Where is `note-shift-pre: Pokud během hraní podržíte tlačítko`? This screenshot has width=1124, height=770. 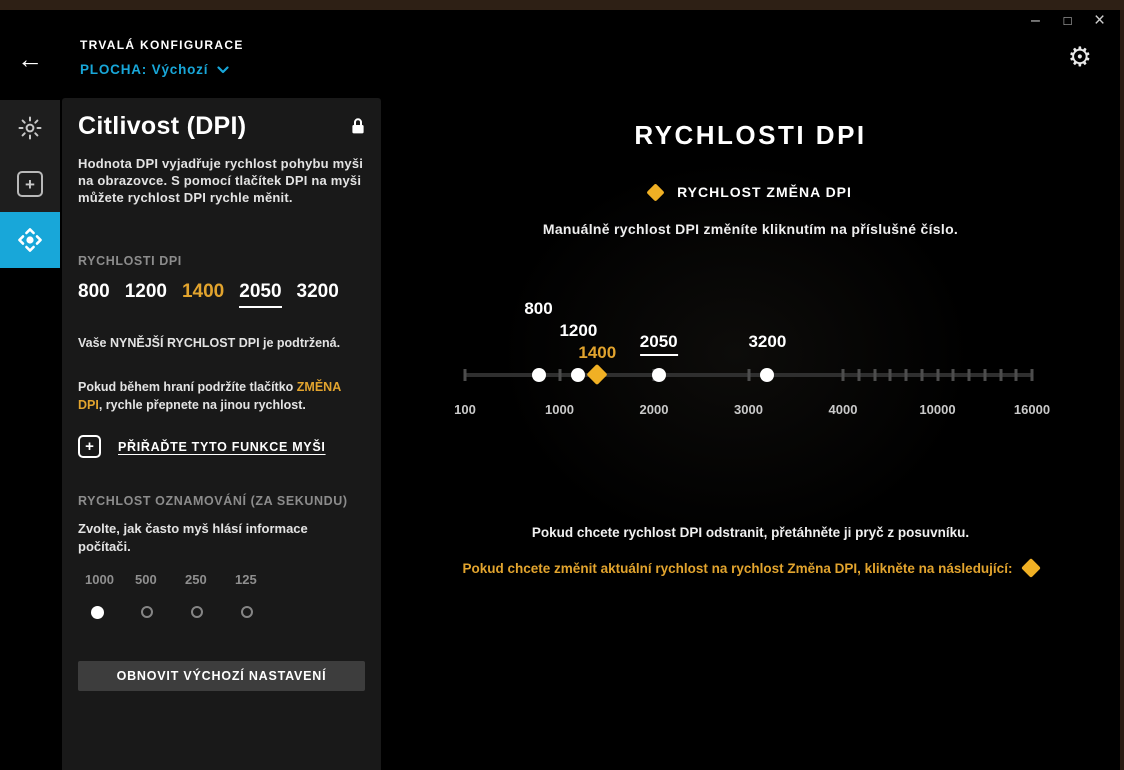
note-shift-pre: Pokud během hraní podržíte tlačítko is located at coordinates (187, 387).